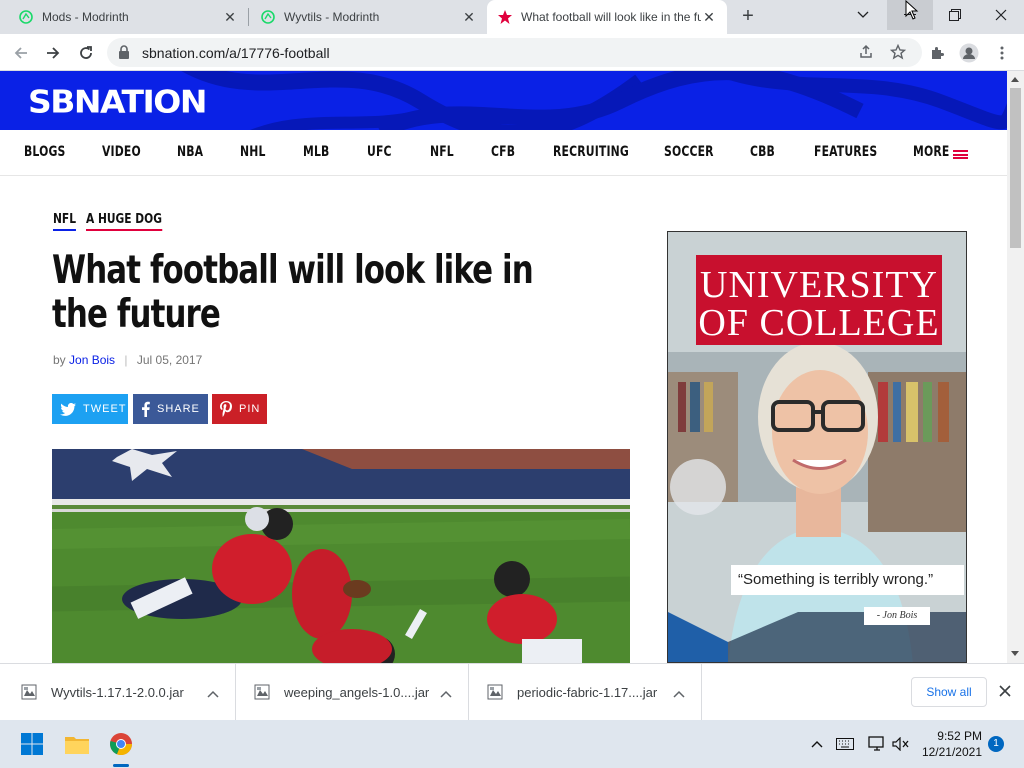  Describe the element at coordinates (357, 692) in the screenshot. I see `download-filename: weeping_angels-1.0....jar` at that location.